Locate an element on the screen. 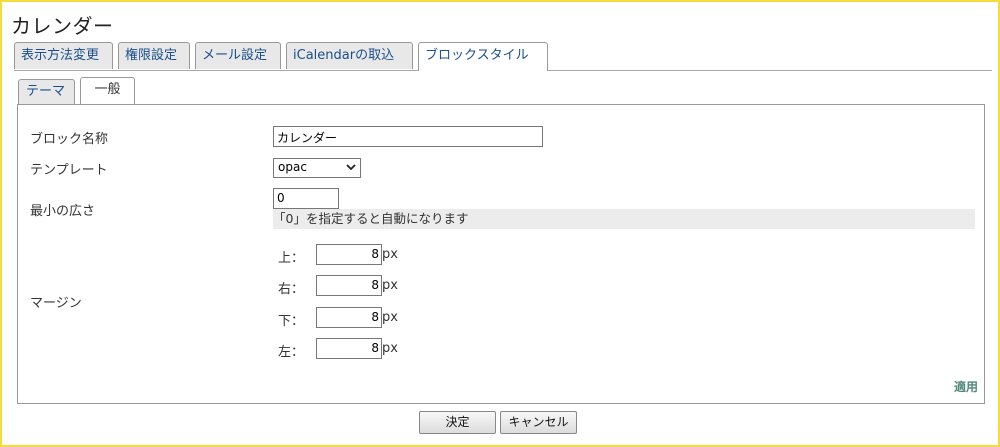 This screenshot has height=447, width=1000. min-width-input: 0 is located at coordinates (306, 198).